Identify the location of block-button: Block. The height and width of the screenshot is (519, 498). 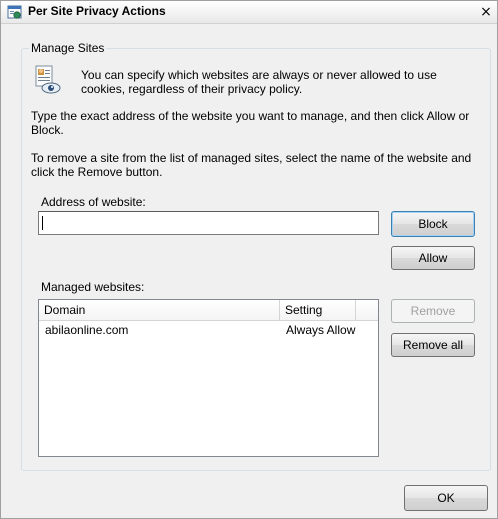
(433, 224).